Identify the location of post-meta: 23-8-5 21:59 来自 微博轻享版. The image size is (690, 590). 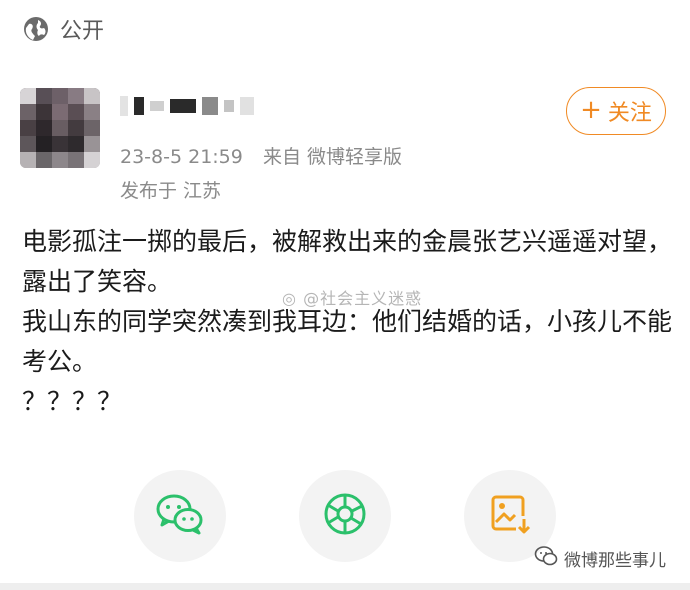
(261, 155).